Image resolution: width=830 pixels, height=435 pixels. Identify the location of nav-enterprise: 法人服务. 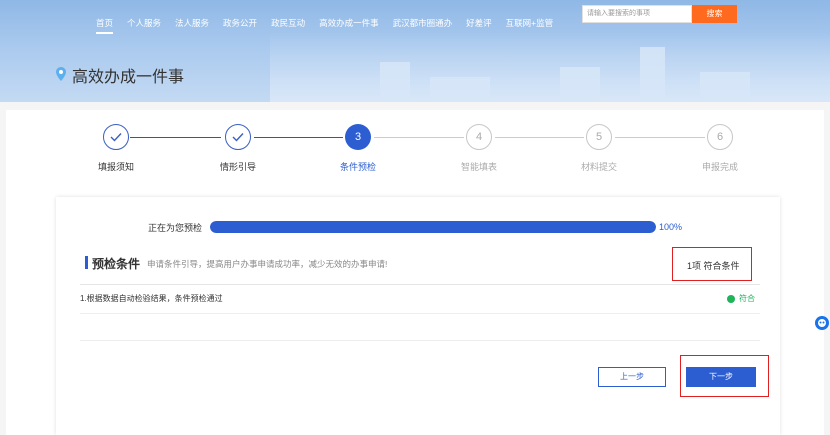
(192, 23).